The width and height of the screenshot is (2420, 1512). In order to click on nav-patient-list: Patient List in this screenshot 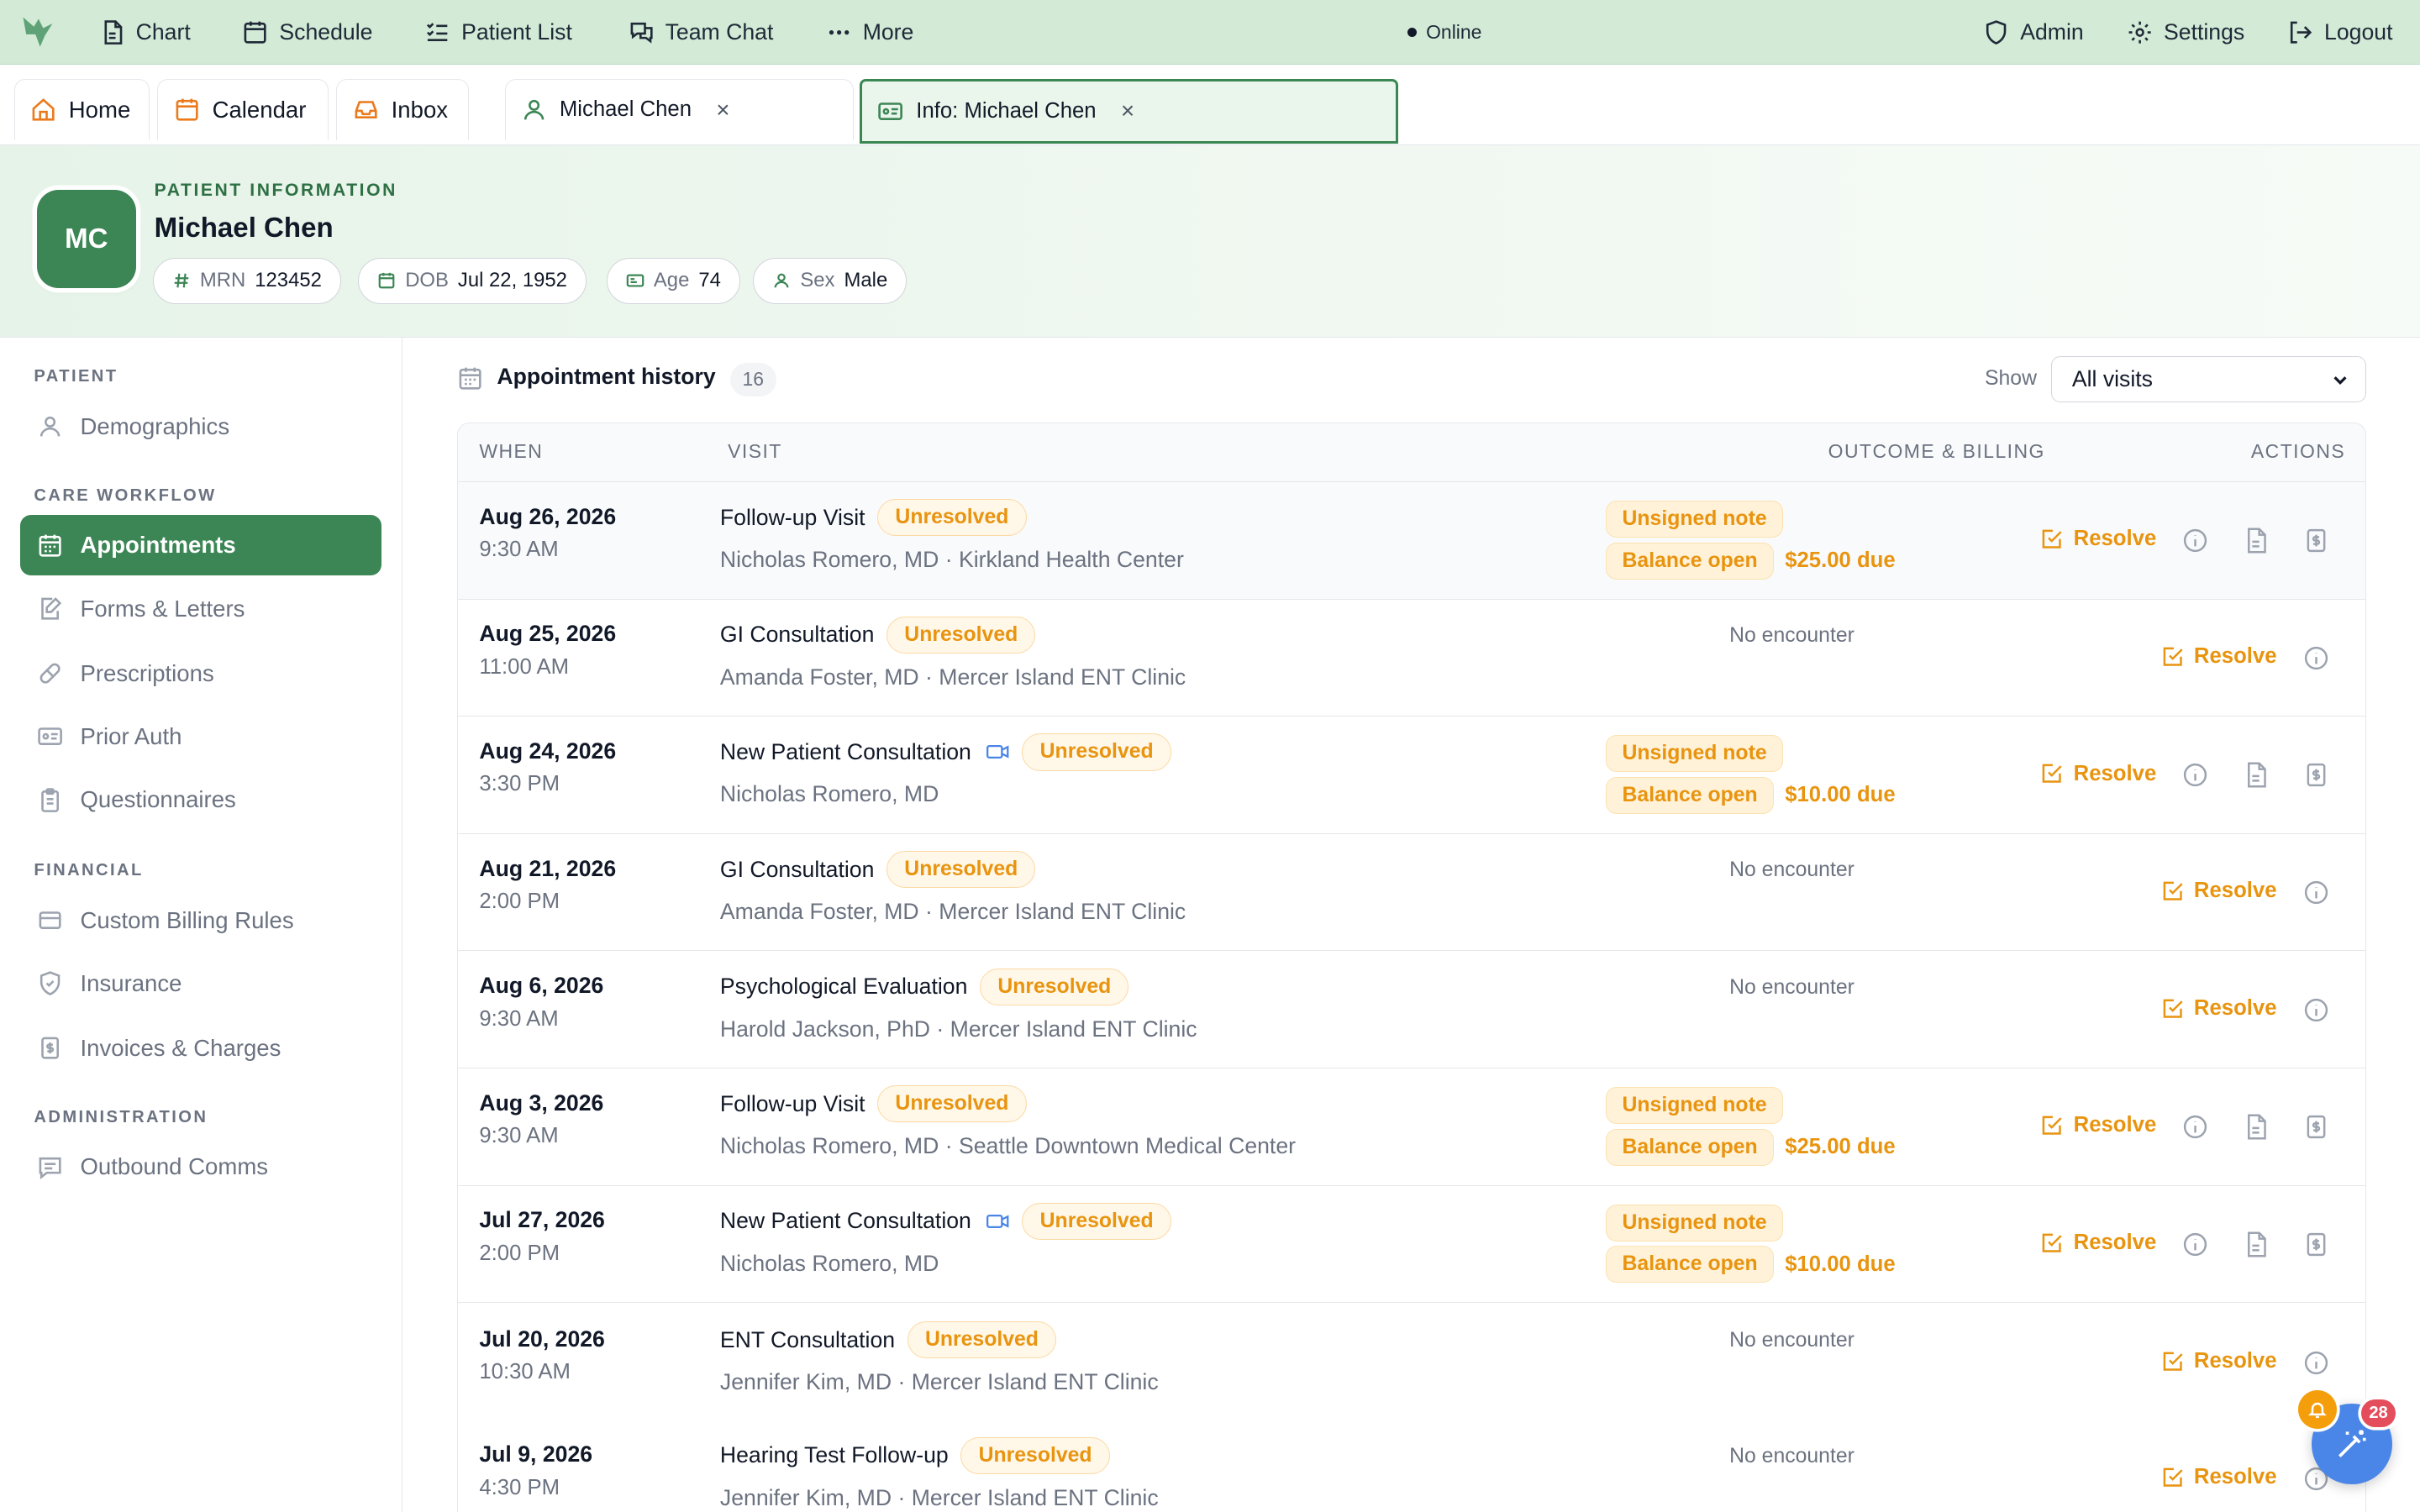, I will do `click(498, 32)`.